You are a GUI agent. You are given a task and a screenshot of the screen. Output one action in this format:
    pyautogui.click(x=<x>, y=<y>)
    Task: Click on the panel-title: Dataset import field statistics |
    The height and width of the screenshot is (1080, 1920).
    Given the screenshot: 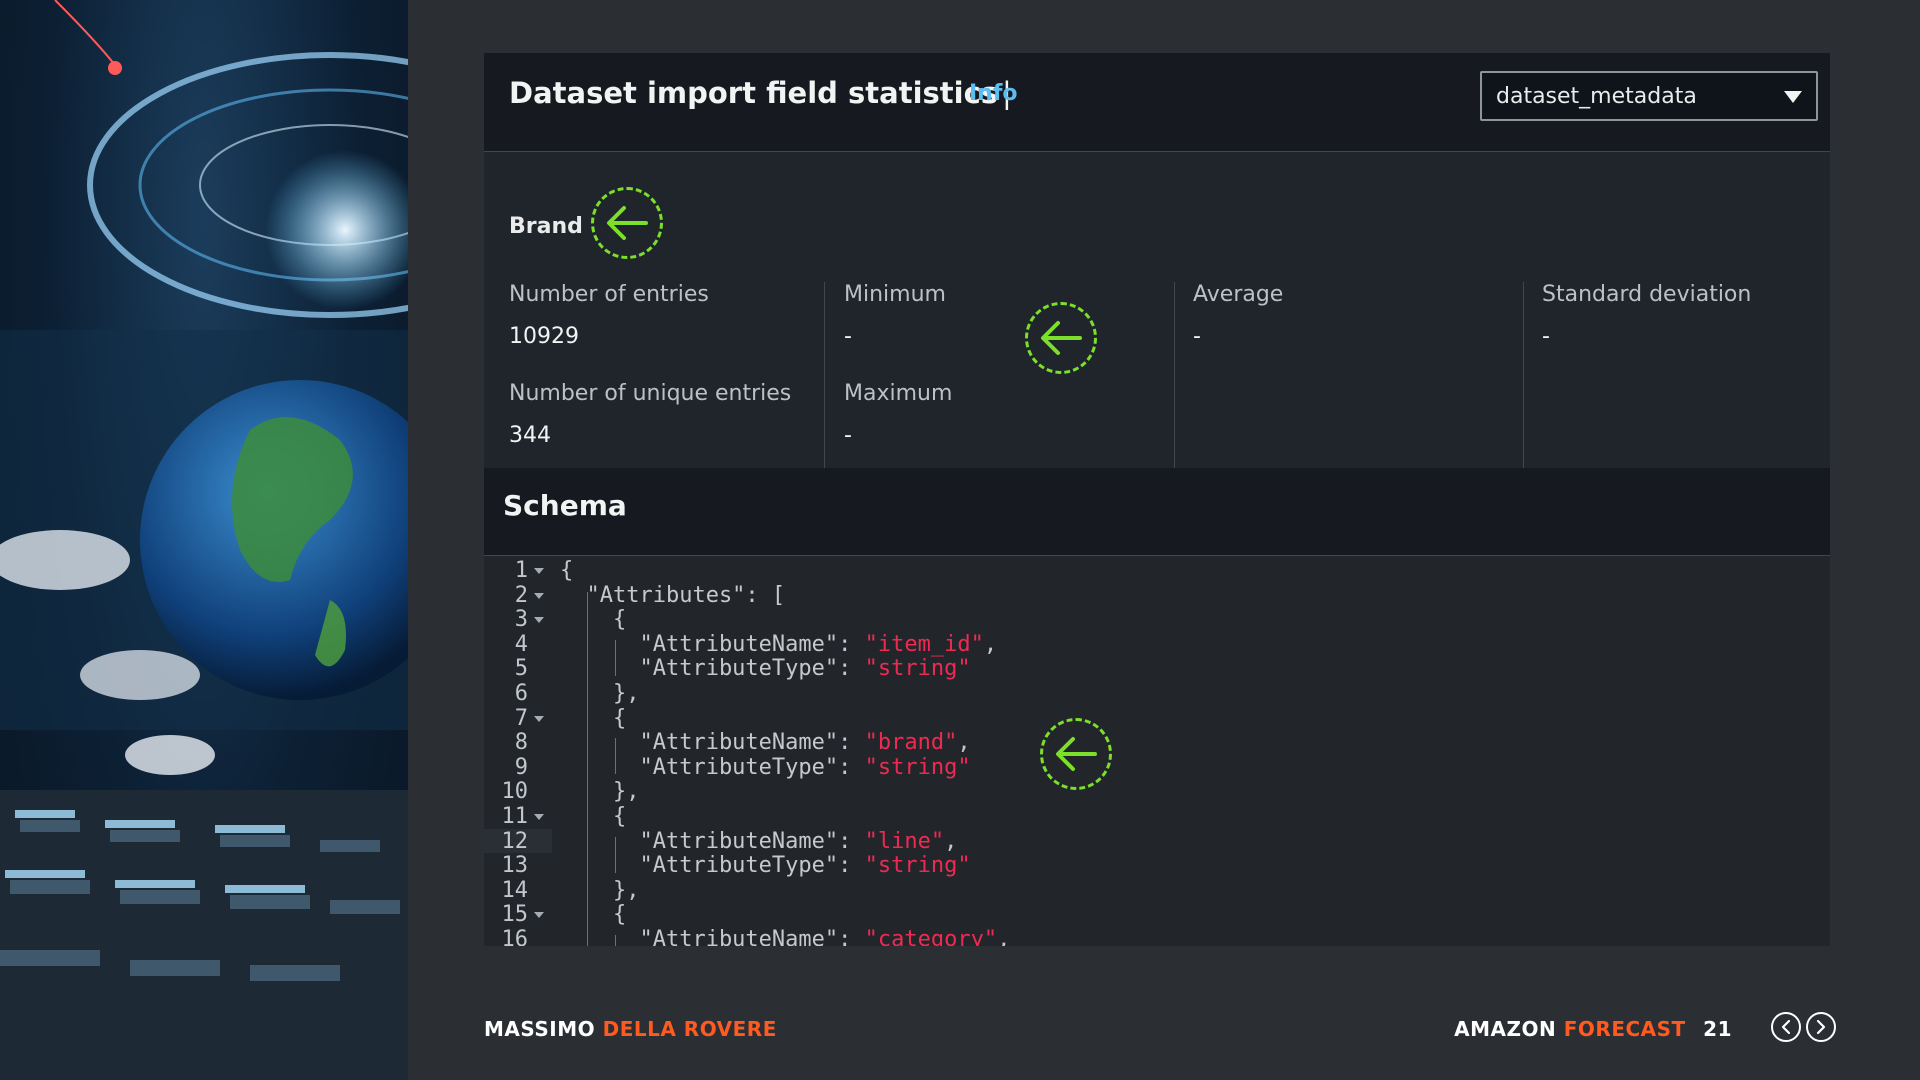 What is the action you would take?
    pyautogui.click(x=764, y=93)
    